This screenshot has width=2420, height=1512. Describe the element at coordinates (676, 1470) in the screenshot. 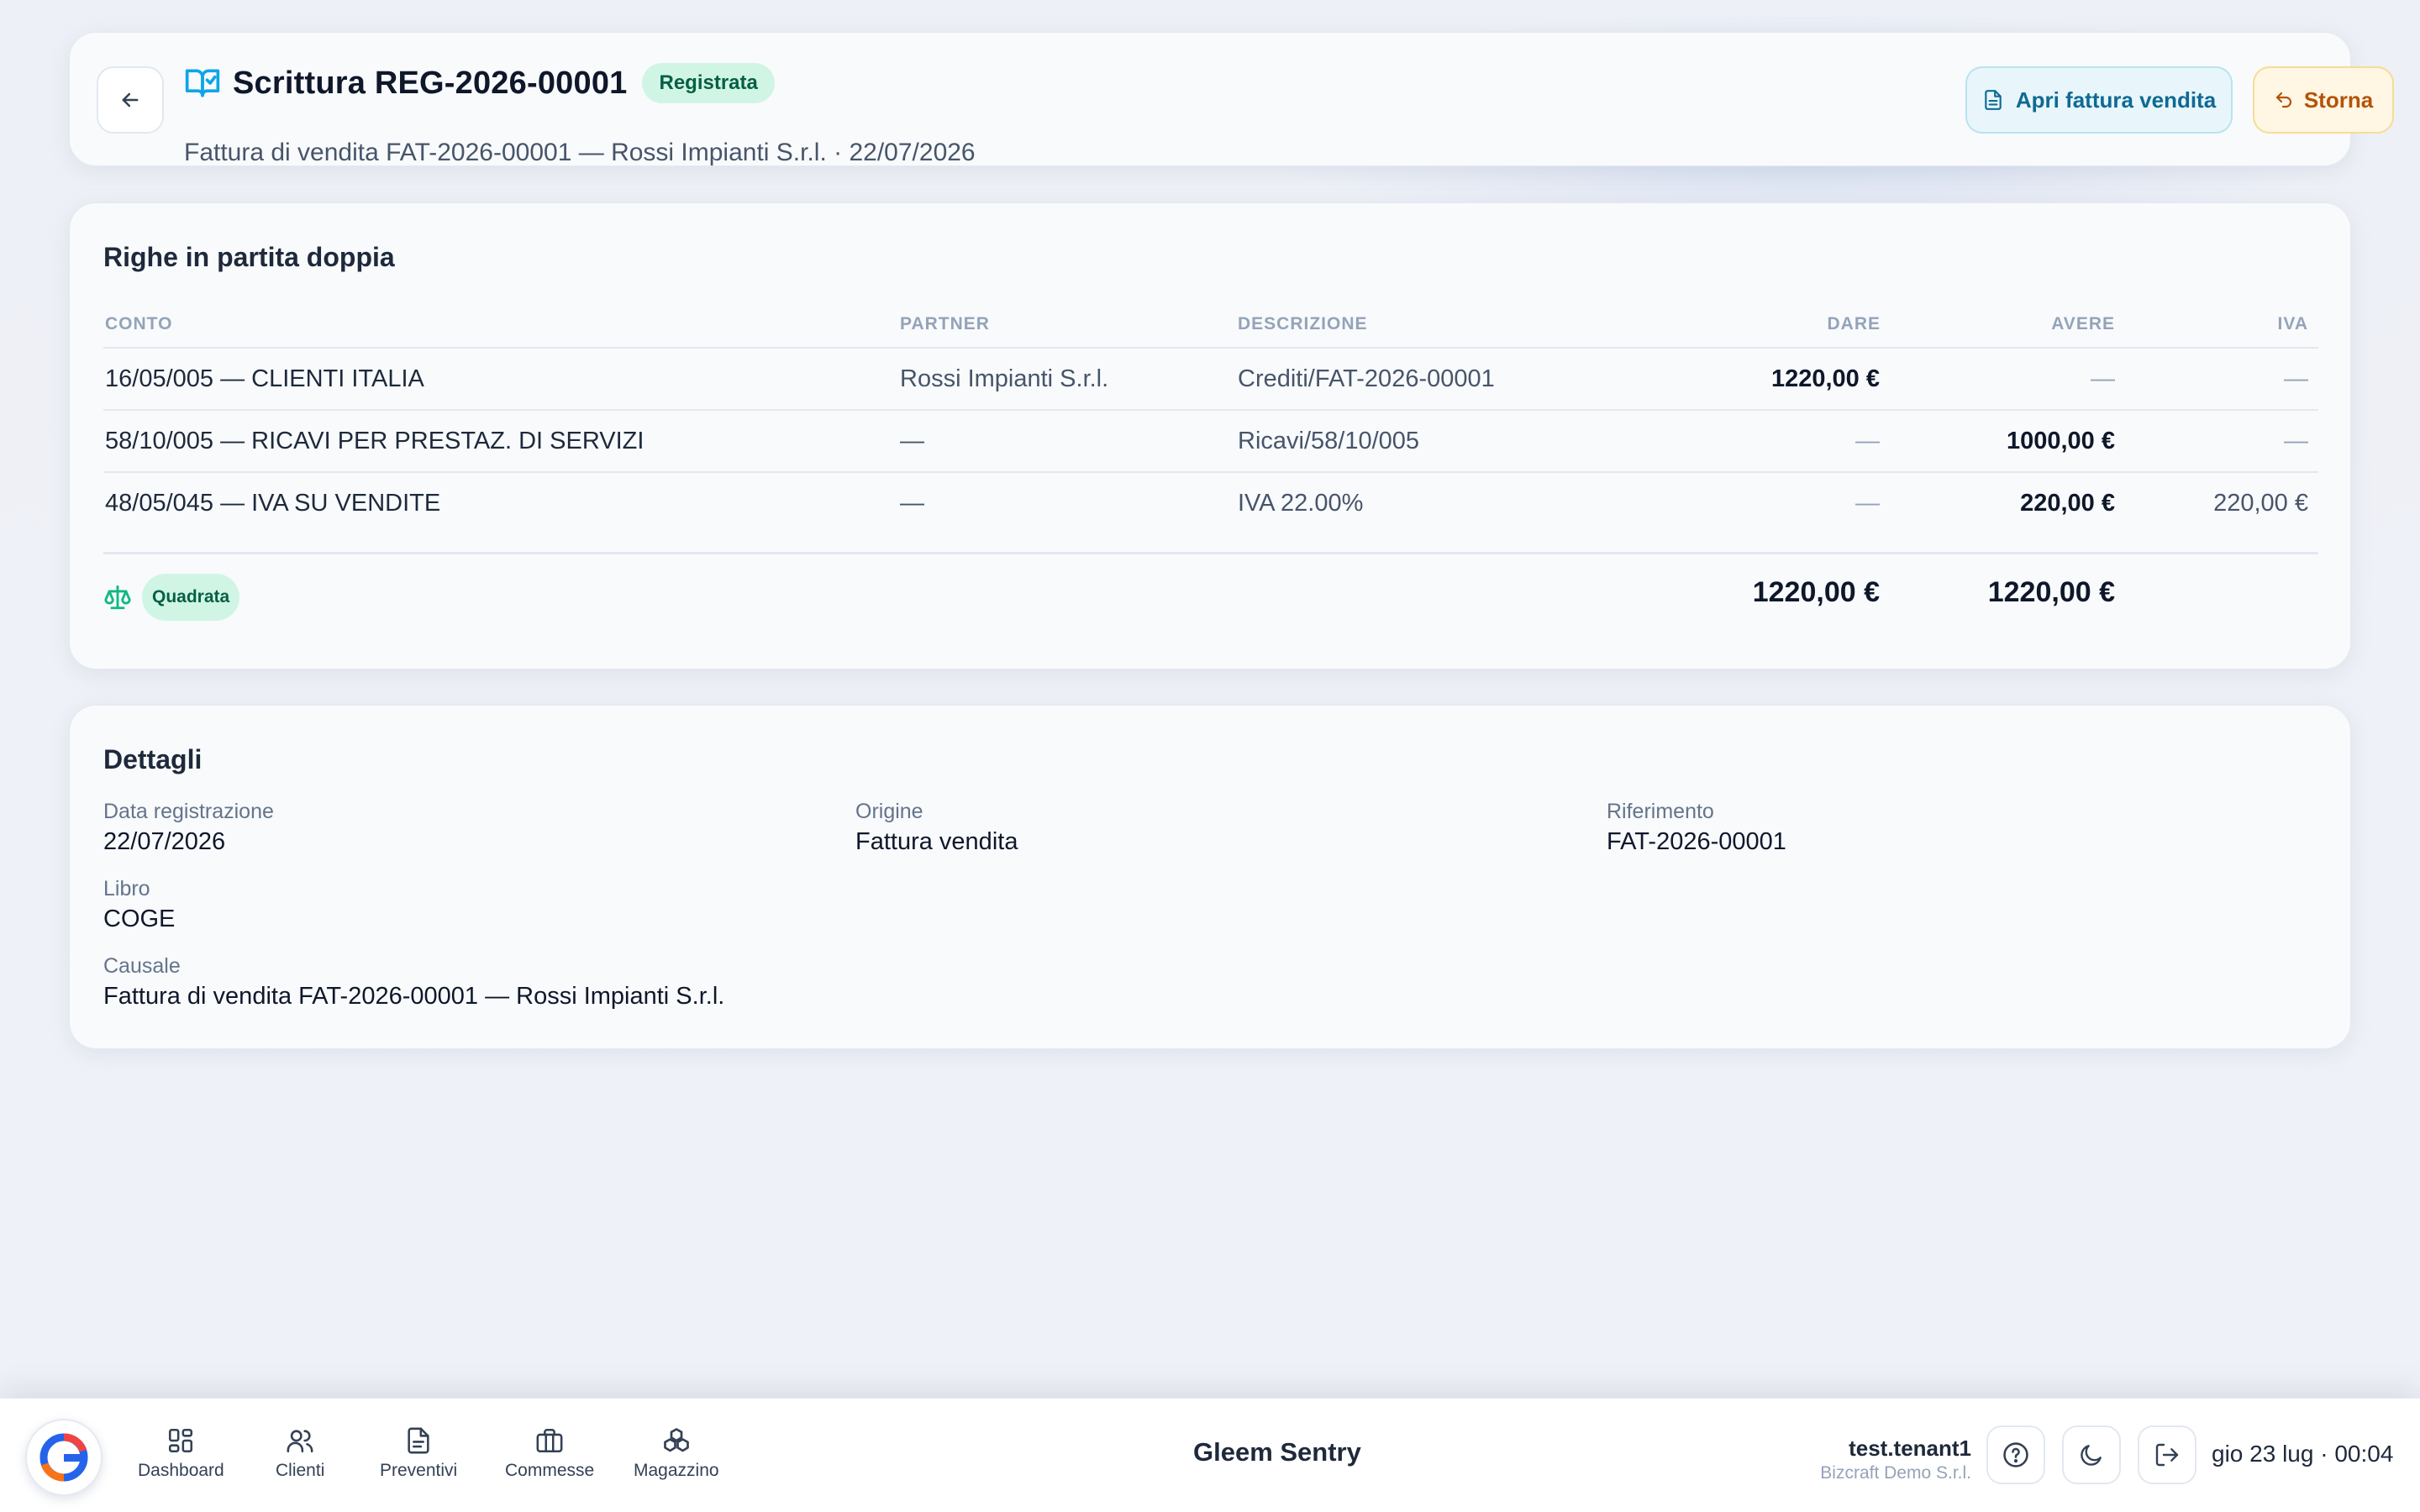

I see `nav-label: Magazzino` at that location.